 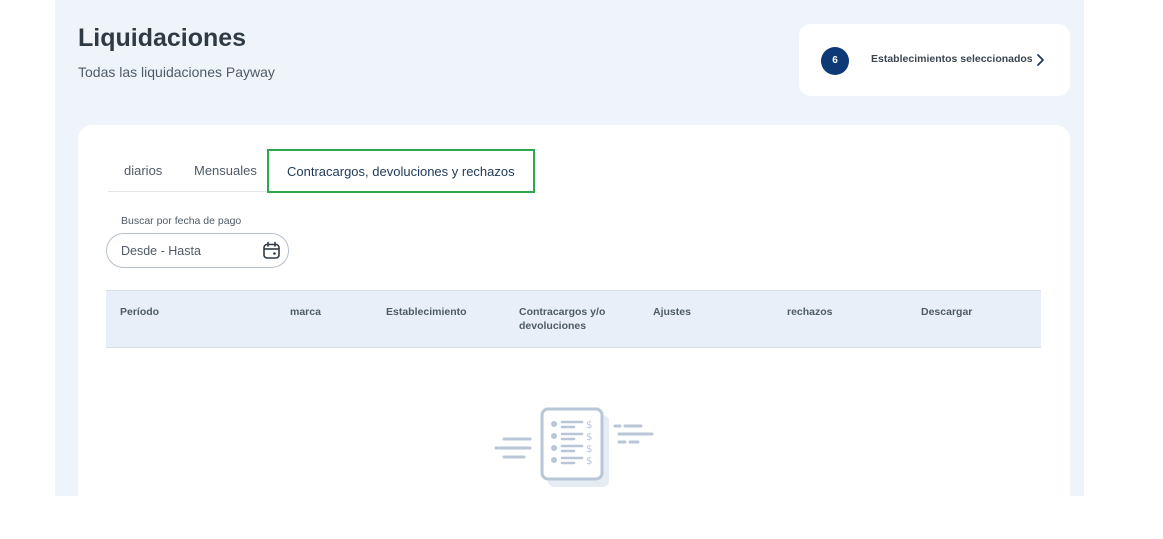 What do you see at coordinates (181, 221) in the screenshot?
I see `search-date-label: Buscar por fecha de pago` at bounding box center [181, 221].